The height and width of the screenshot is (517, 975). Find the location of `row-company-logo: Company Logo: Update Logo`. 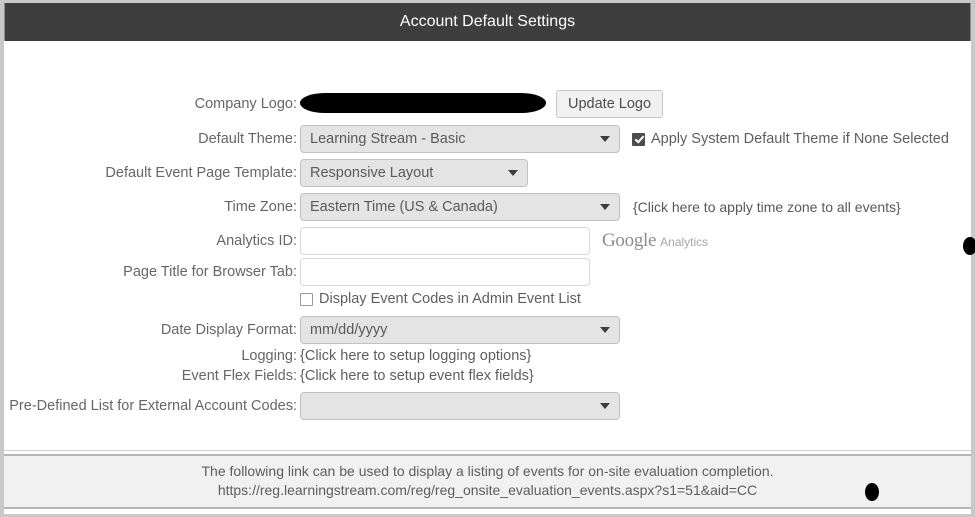

row-company-logo: Company Logo: Update Logo is located at coordinates (334, 104).